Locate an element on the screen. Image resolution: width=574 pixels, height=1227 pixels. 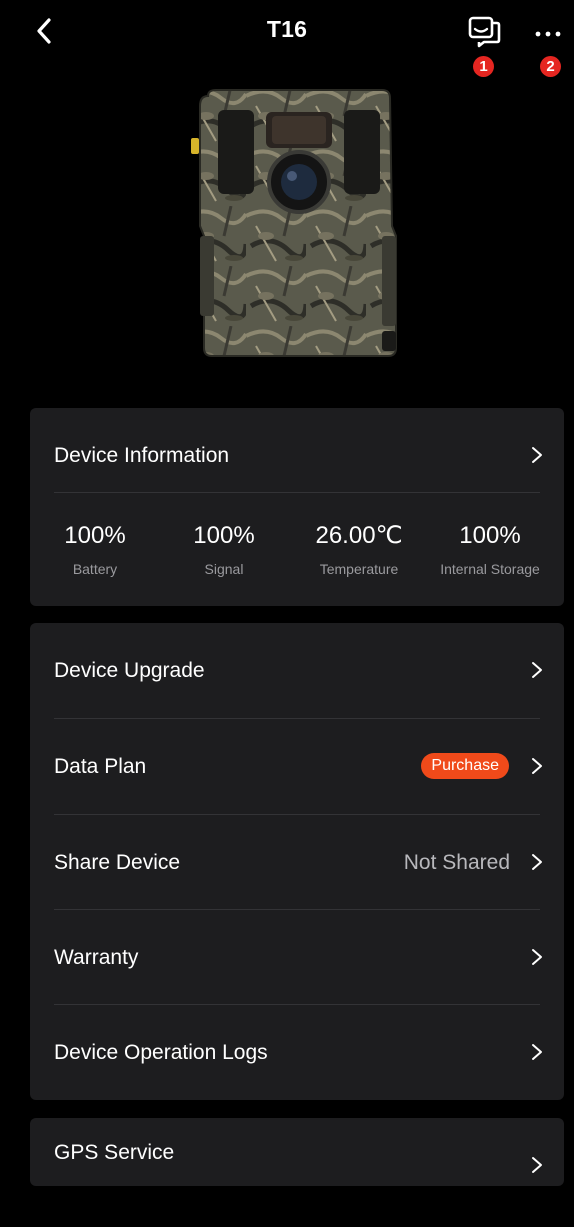
stat-internal-storage: 100% Internal Storage is located at coordinates (490, 548).